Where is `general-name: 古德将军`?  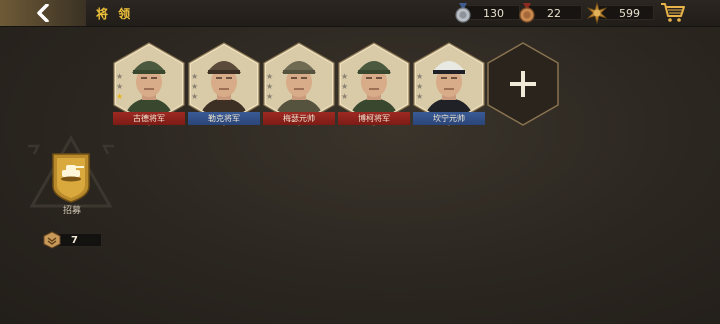
general-name: 古德将军 is located at coordinates (149, 118).